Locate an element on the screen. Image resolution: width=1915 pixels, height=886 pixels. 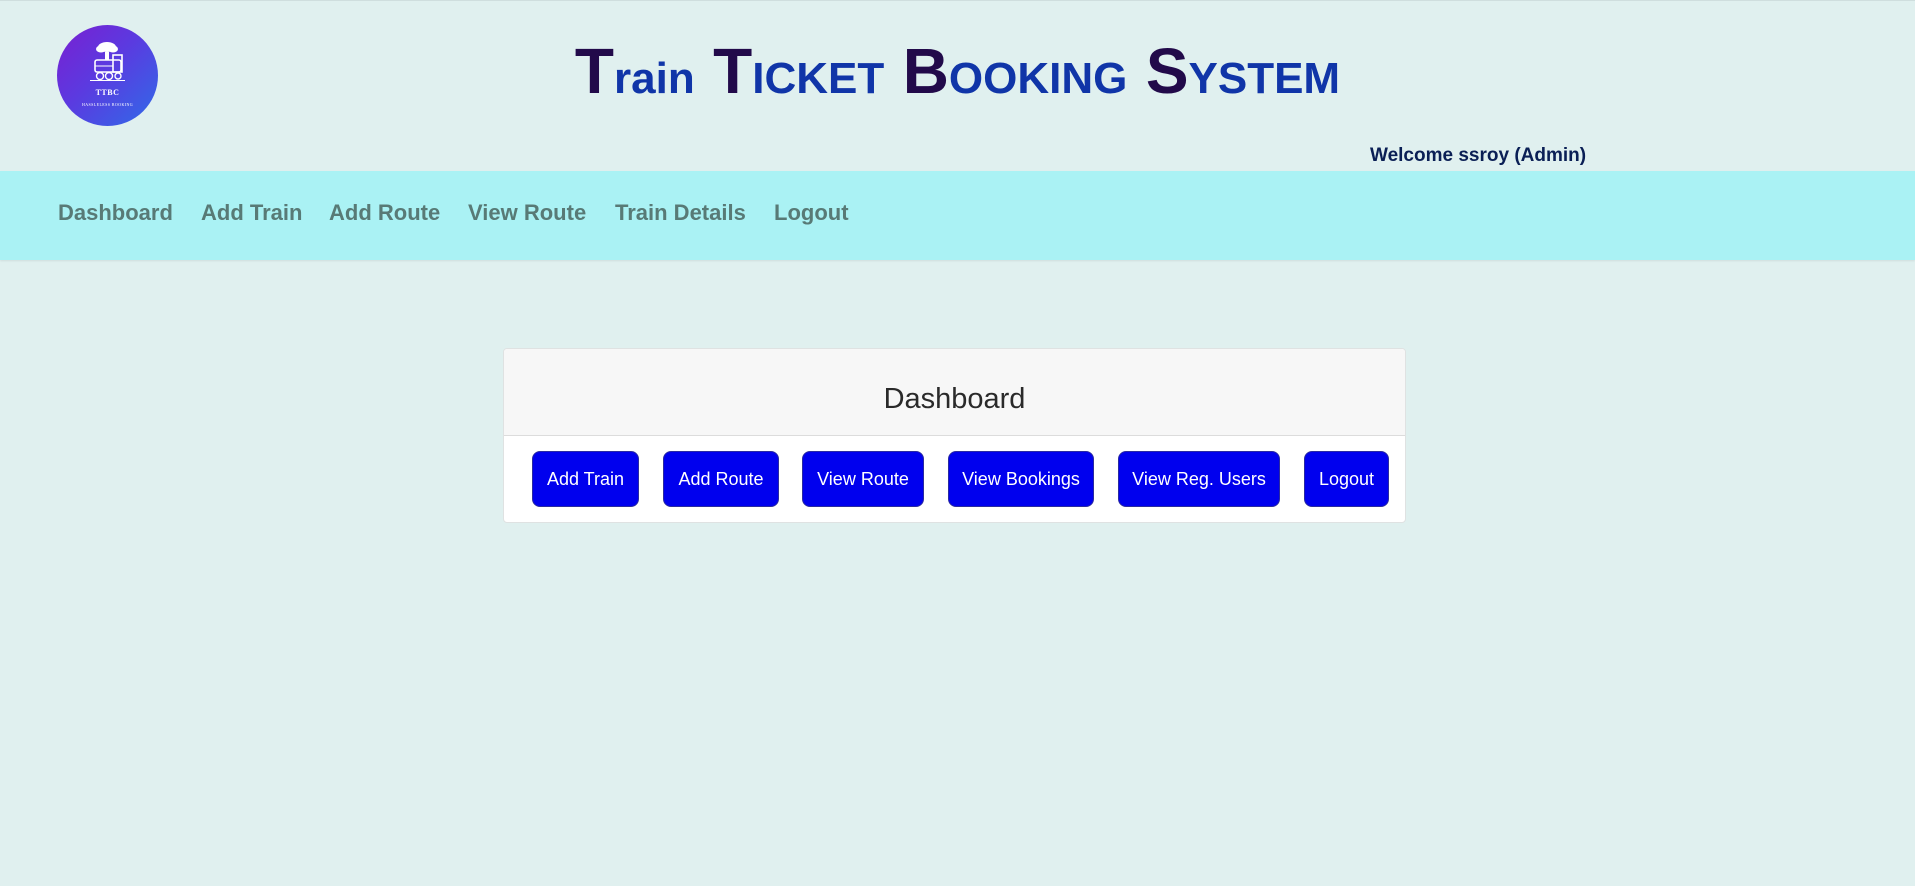
view-bookings-button: View Bookings is located at coordinates (1021, 479).